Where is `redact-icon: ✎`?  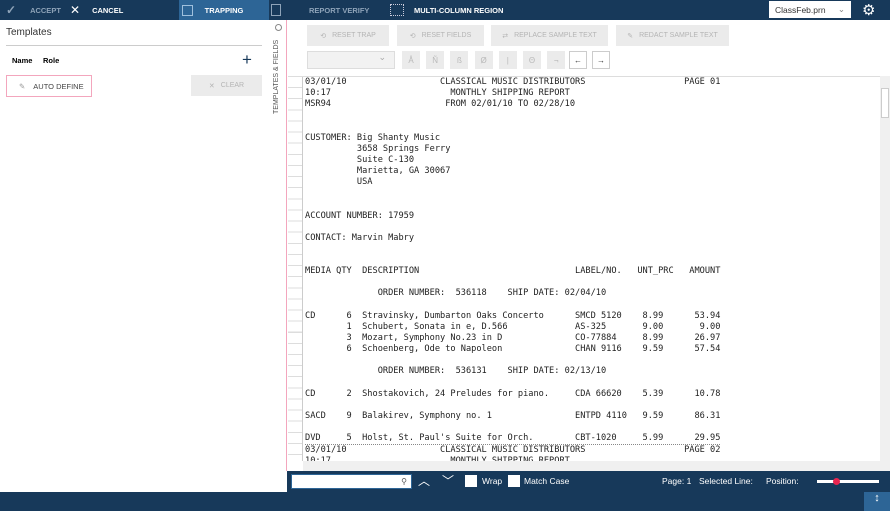
redact-icon: ✎ is located at coordinates (630, 36).